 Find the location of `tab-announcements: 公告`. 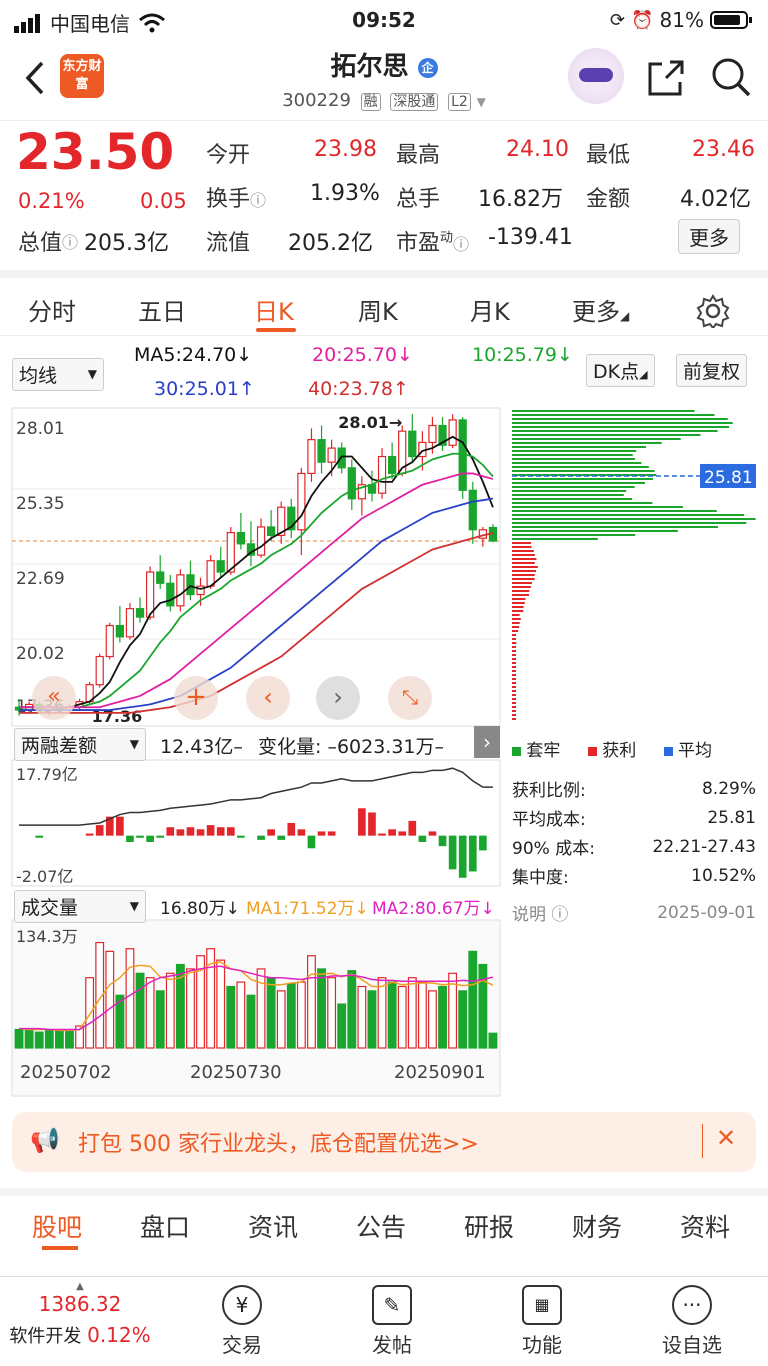

tab-announcements: 公告 is located at coordinates (381, 1226).